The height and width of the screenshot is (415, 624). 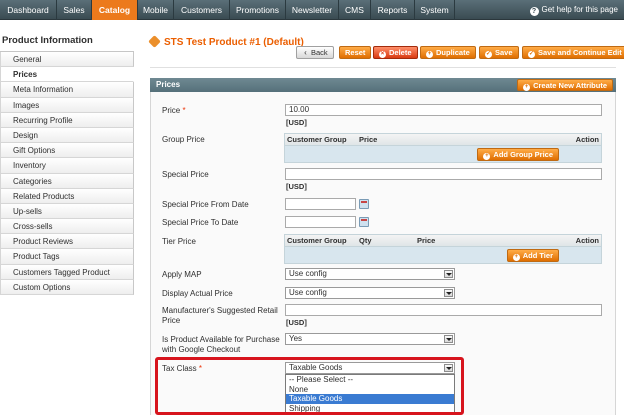 I want to click on nav-catalog: Catalog, so click(x=115, y=10).